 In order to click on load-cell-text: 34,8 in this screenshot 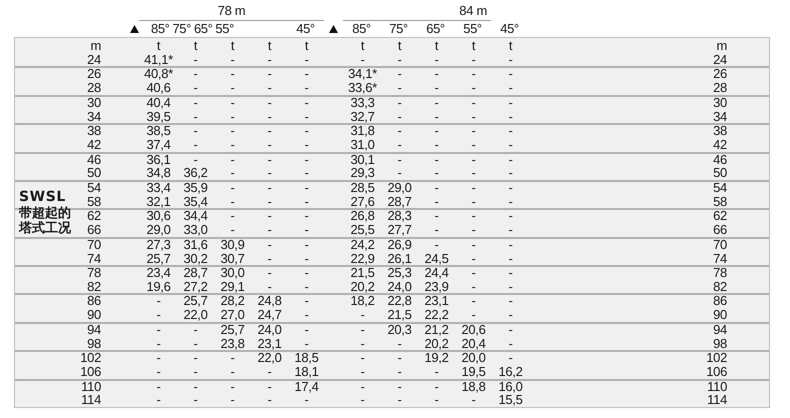, I will do `click(158, 173)`.